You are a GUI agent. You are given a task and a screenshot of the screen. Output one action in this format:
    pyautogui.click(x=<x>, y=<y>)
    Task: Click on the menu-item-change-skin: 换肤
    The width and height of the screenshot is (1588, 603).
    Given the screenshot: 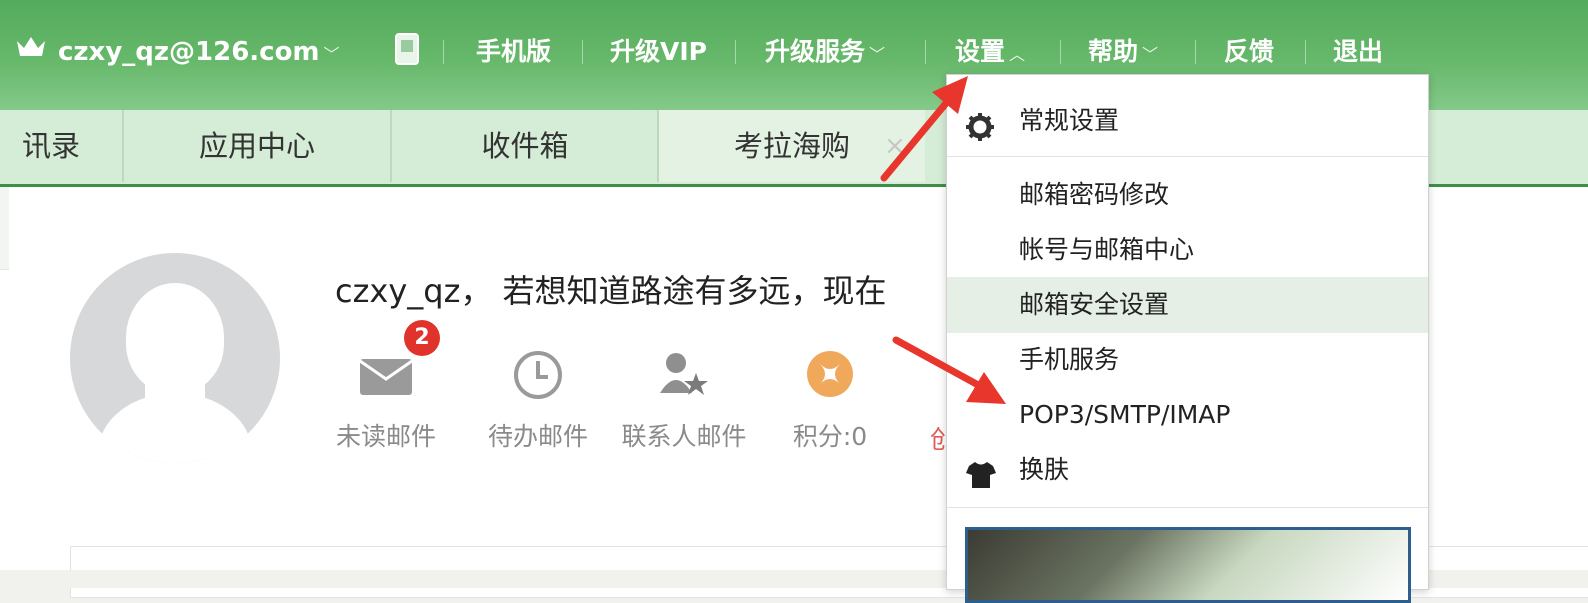 What is the action you would take?
    pyautogui.click(x=1187, y=470)
    